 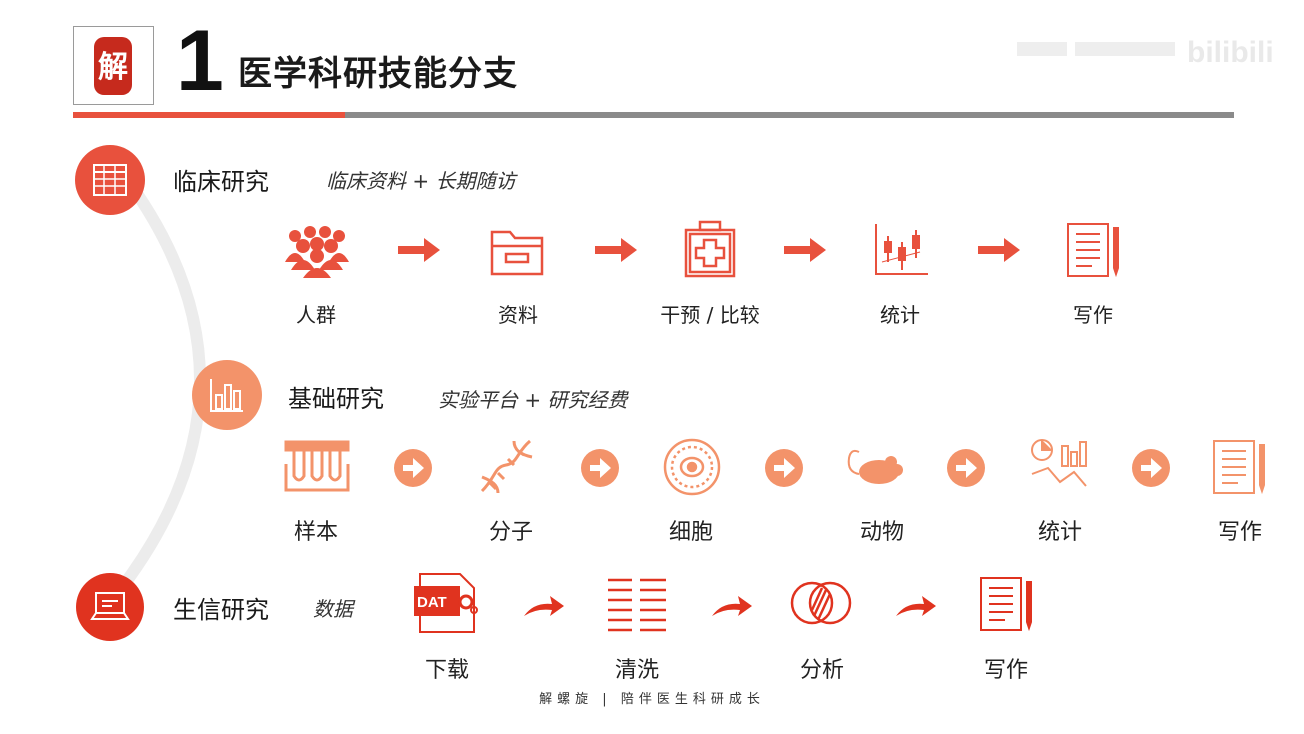 I want to click on bioinformatics-subtitle: 数据, so click(x=333, y=609).